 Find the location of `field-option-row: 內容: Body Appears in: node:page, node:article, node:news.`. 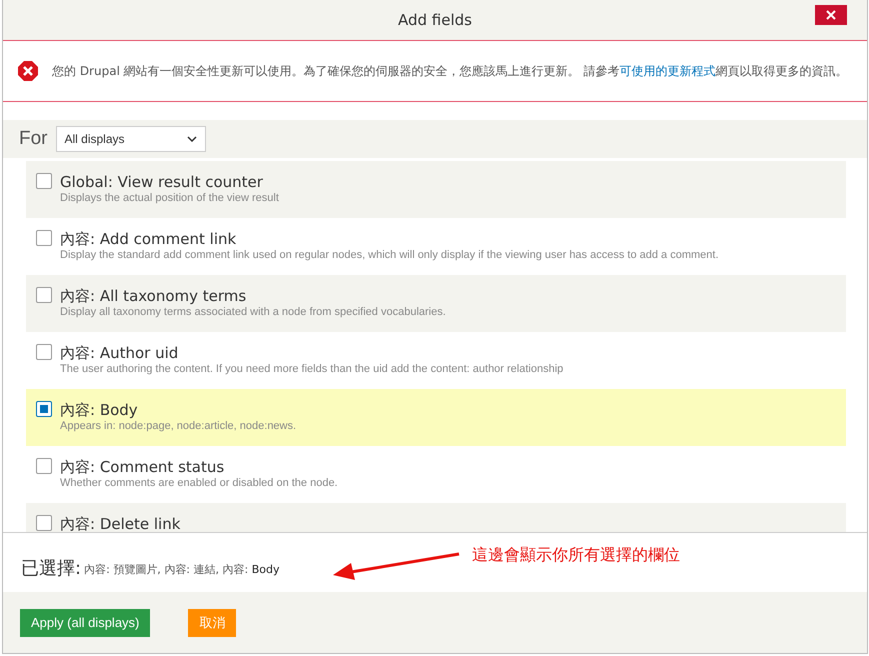

field-option-row: 內容: Body Appears in: node:page, node:article, node:news. is located at coordinates (436, 417).